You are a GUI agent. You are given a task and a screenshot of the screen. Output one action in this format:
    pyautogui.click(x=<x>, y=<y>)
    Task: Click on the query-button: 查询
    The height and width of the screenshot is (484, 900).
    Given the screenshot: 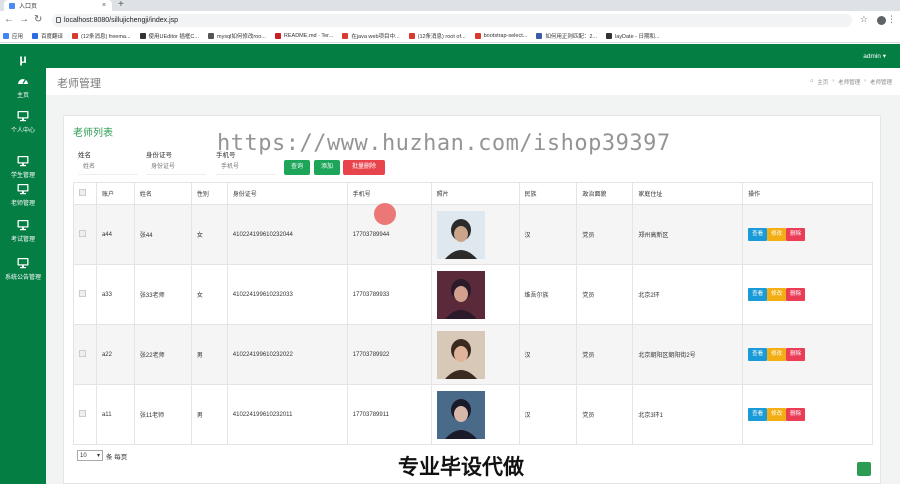 What is the action you would take?
    pyautogui.click(x=297, y=167)
    